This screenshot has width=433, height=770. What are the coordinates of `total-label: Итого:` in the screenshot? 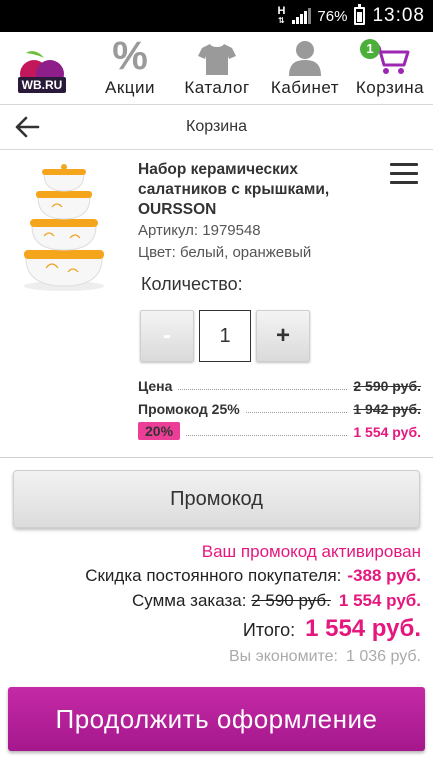 It's located at (269, 630).